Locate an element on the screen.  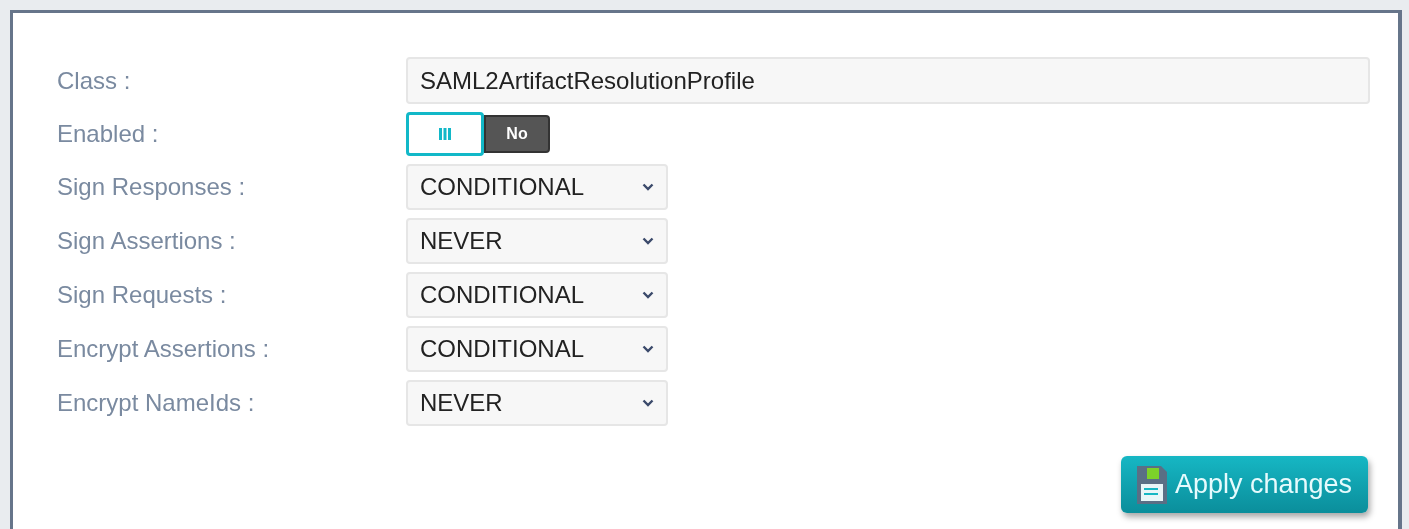
toggle-switch: No is located at coordinates (478, 134).